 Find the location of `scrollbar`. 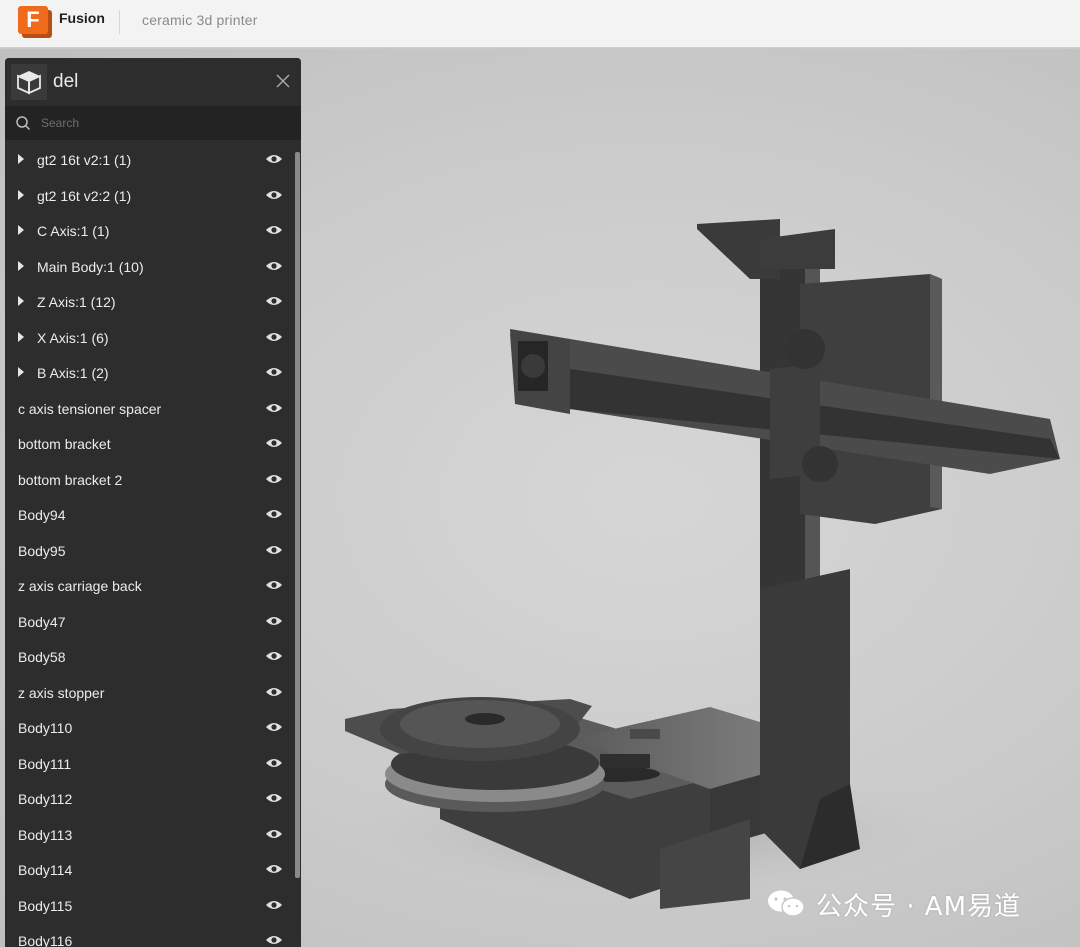

scrollbar is located at coordinates (297, 515).